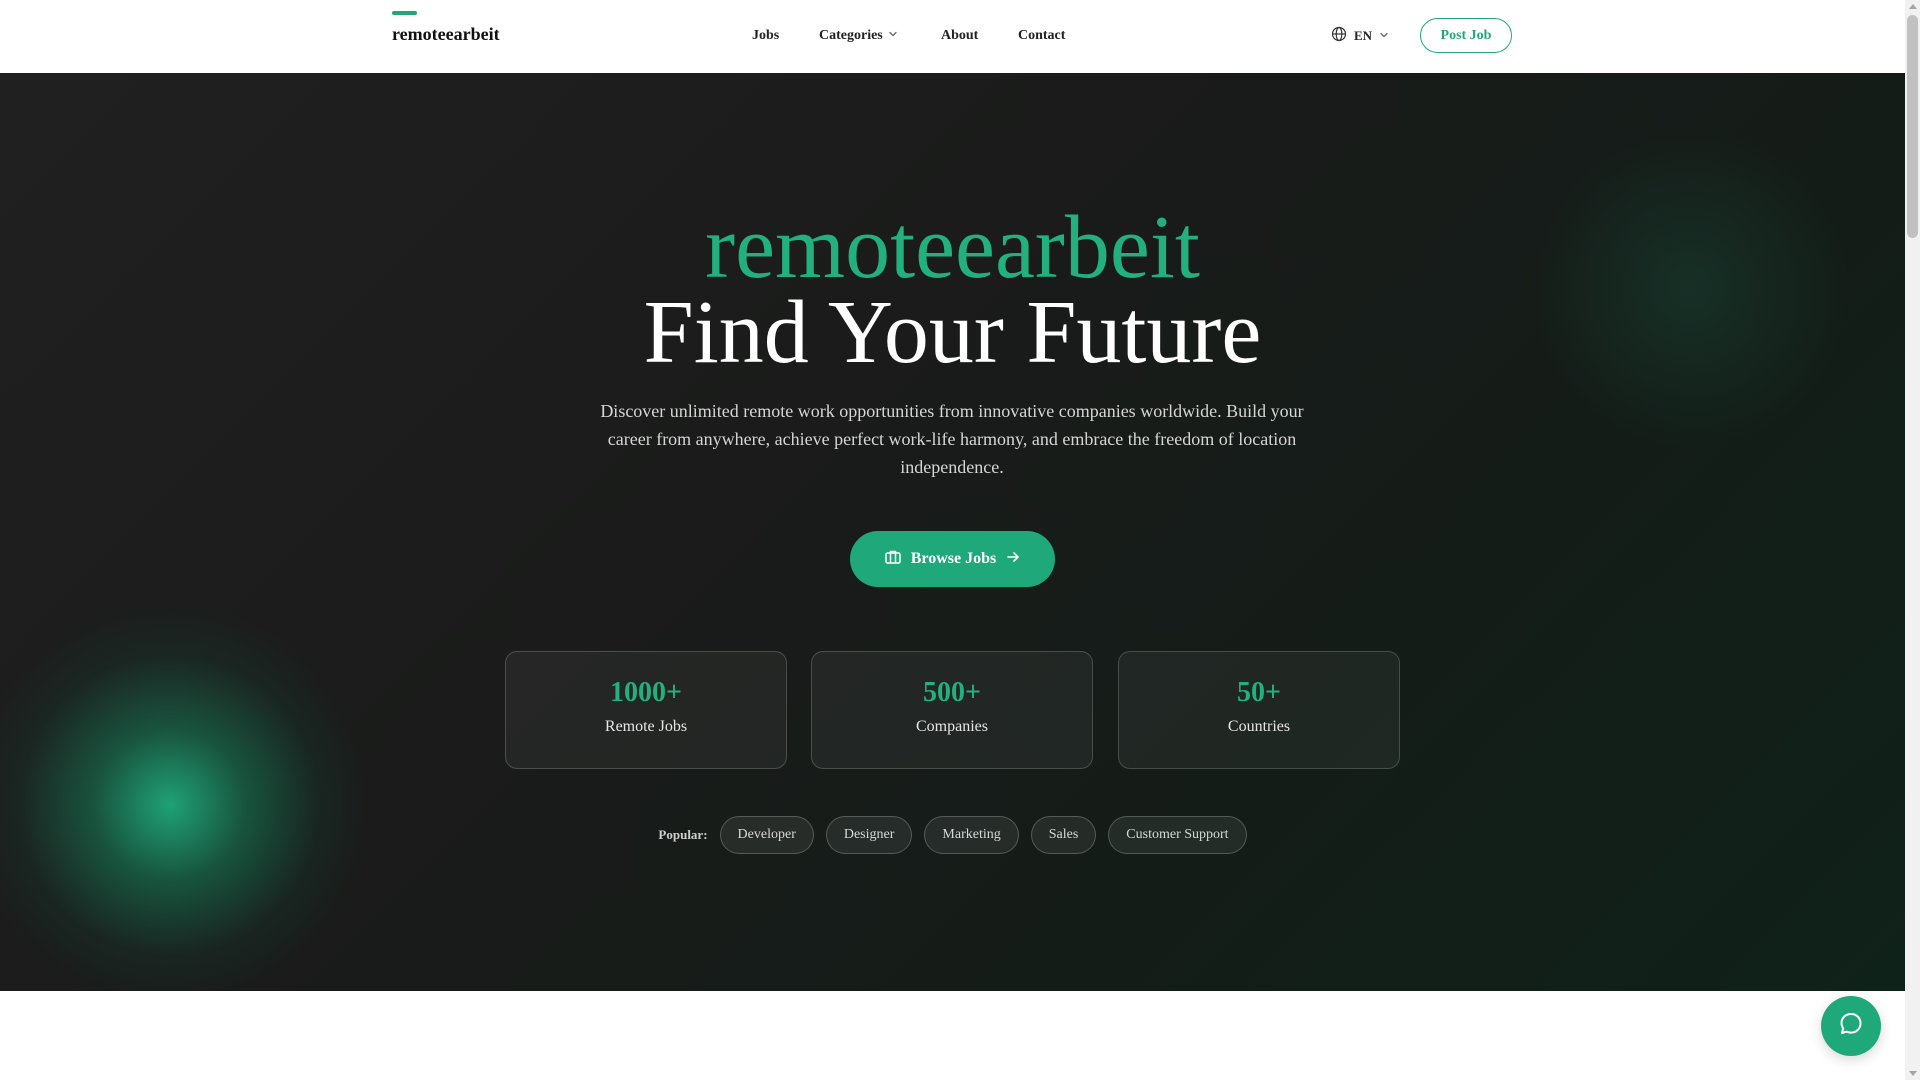 Image resolution: width=1920 pixels, height=1080 pixels. Describe the element at coordinates (1259, 726) in the screenshot. I see `stat-label: Countries` at that location.